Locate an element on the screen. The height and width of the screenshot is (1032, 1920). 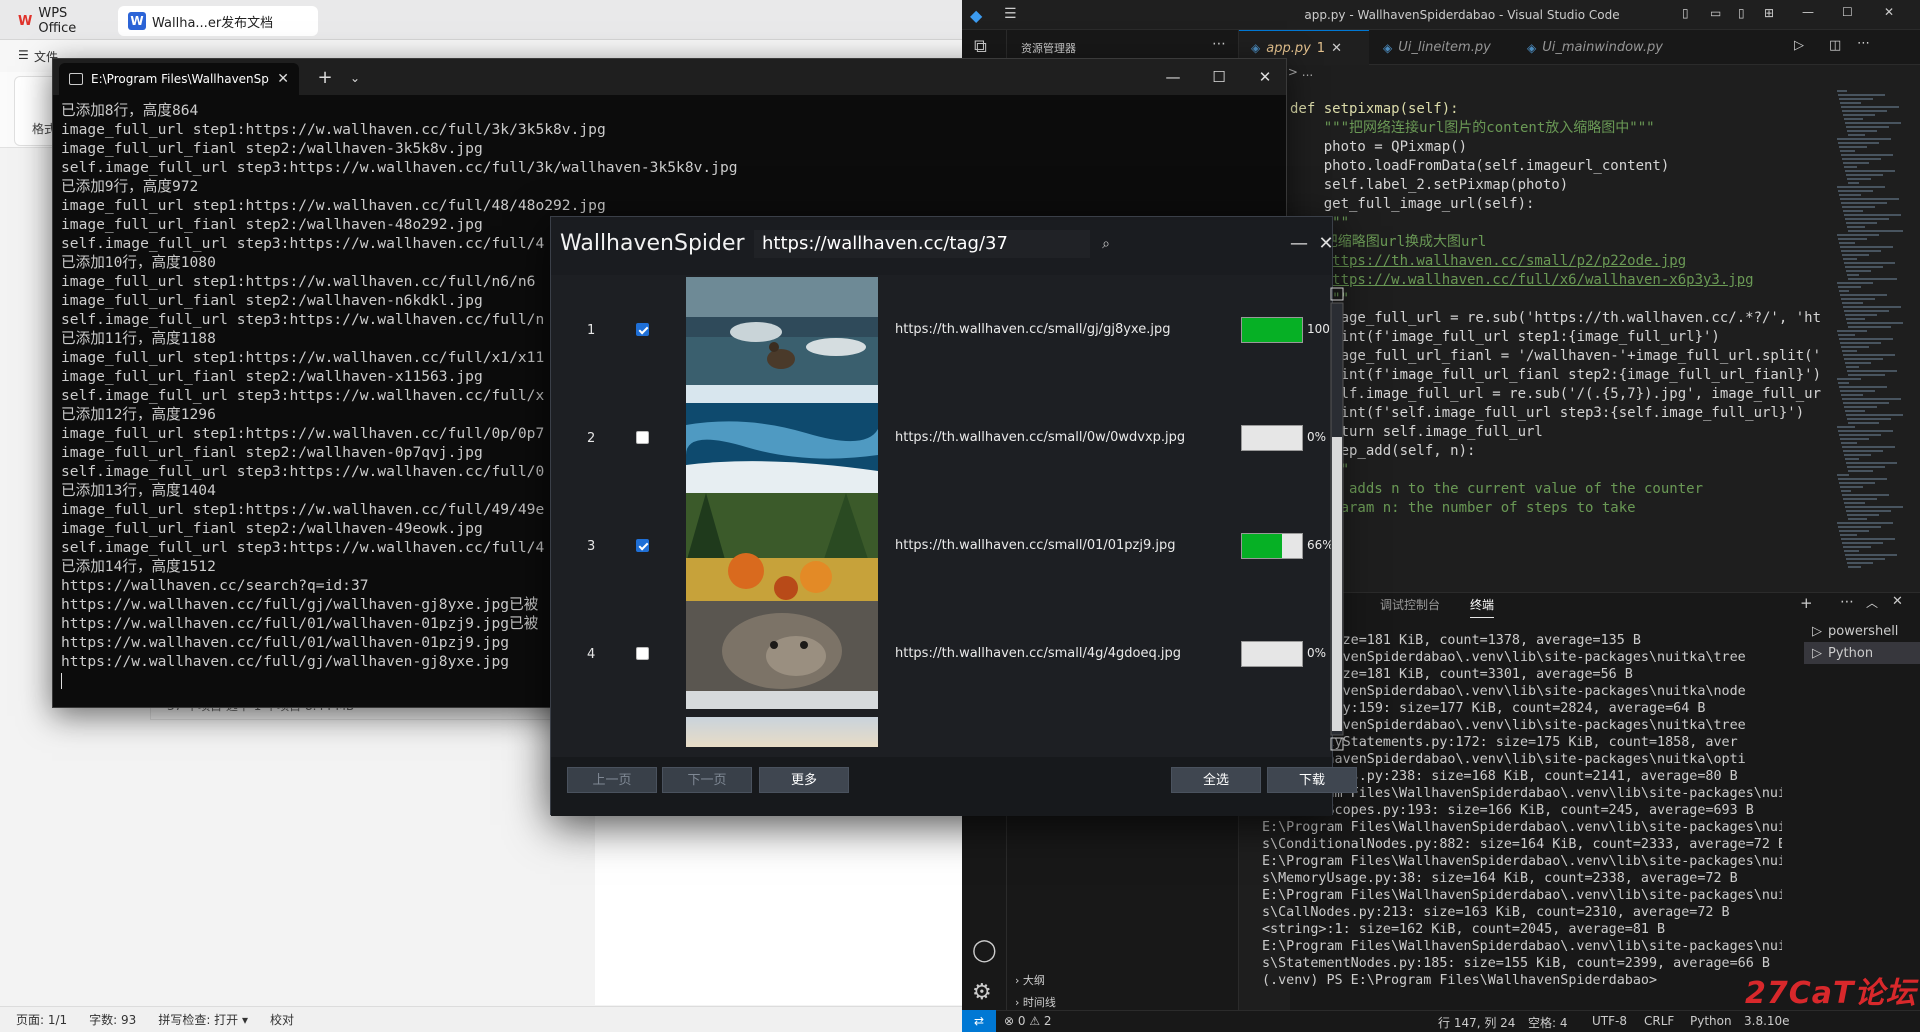
new-terminal-icon: + is located at coordinates (1806, 603).